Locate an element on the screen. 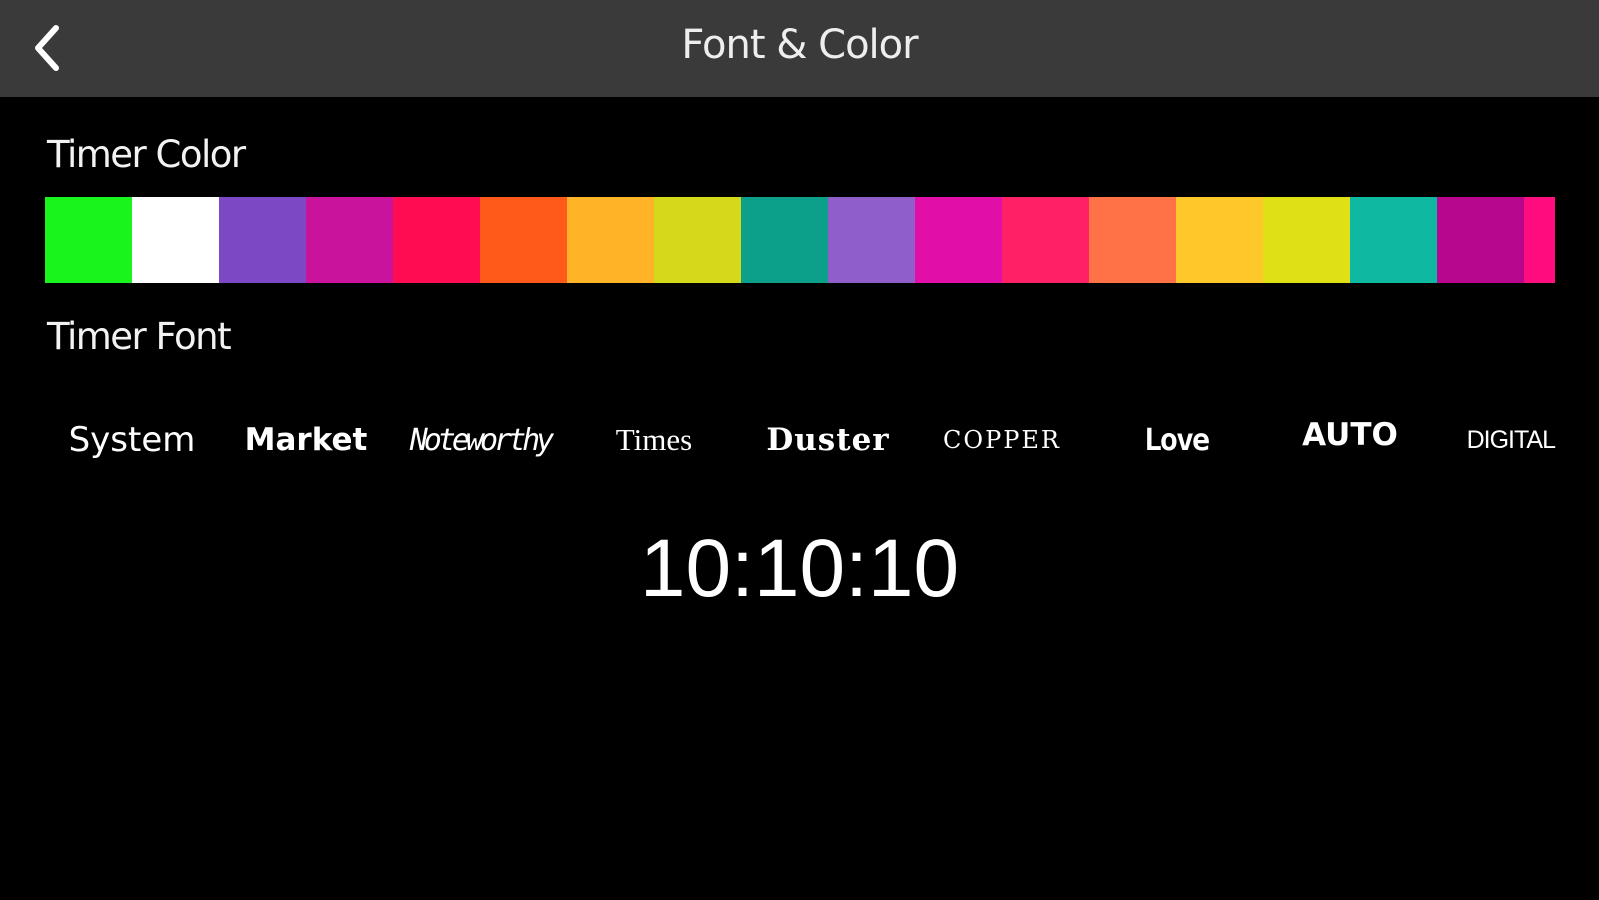 The height and width of the screenshot is (900, 1599). font-option-noteworthy: Noteworthy is located at coordinates (480, 440).